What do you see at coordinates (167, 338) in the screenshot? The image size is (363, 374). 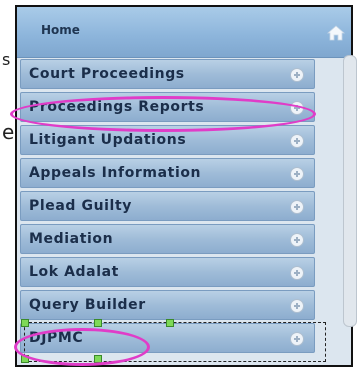 I see `menu-item-djpmc: DJPMC` at bounding box center [167, 338].